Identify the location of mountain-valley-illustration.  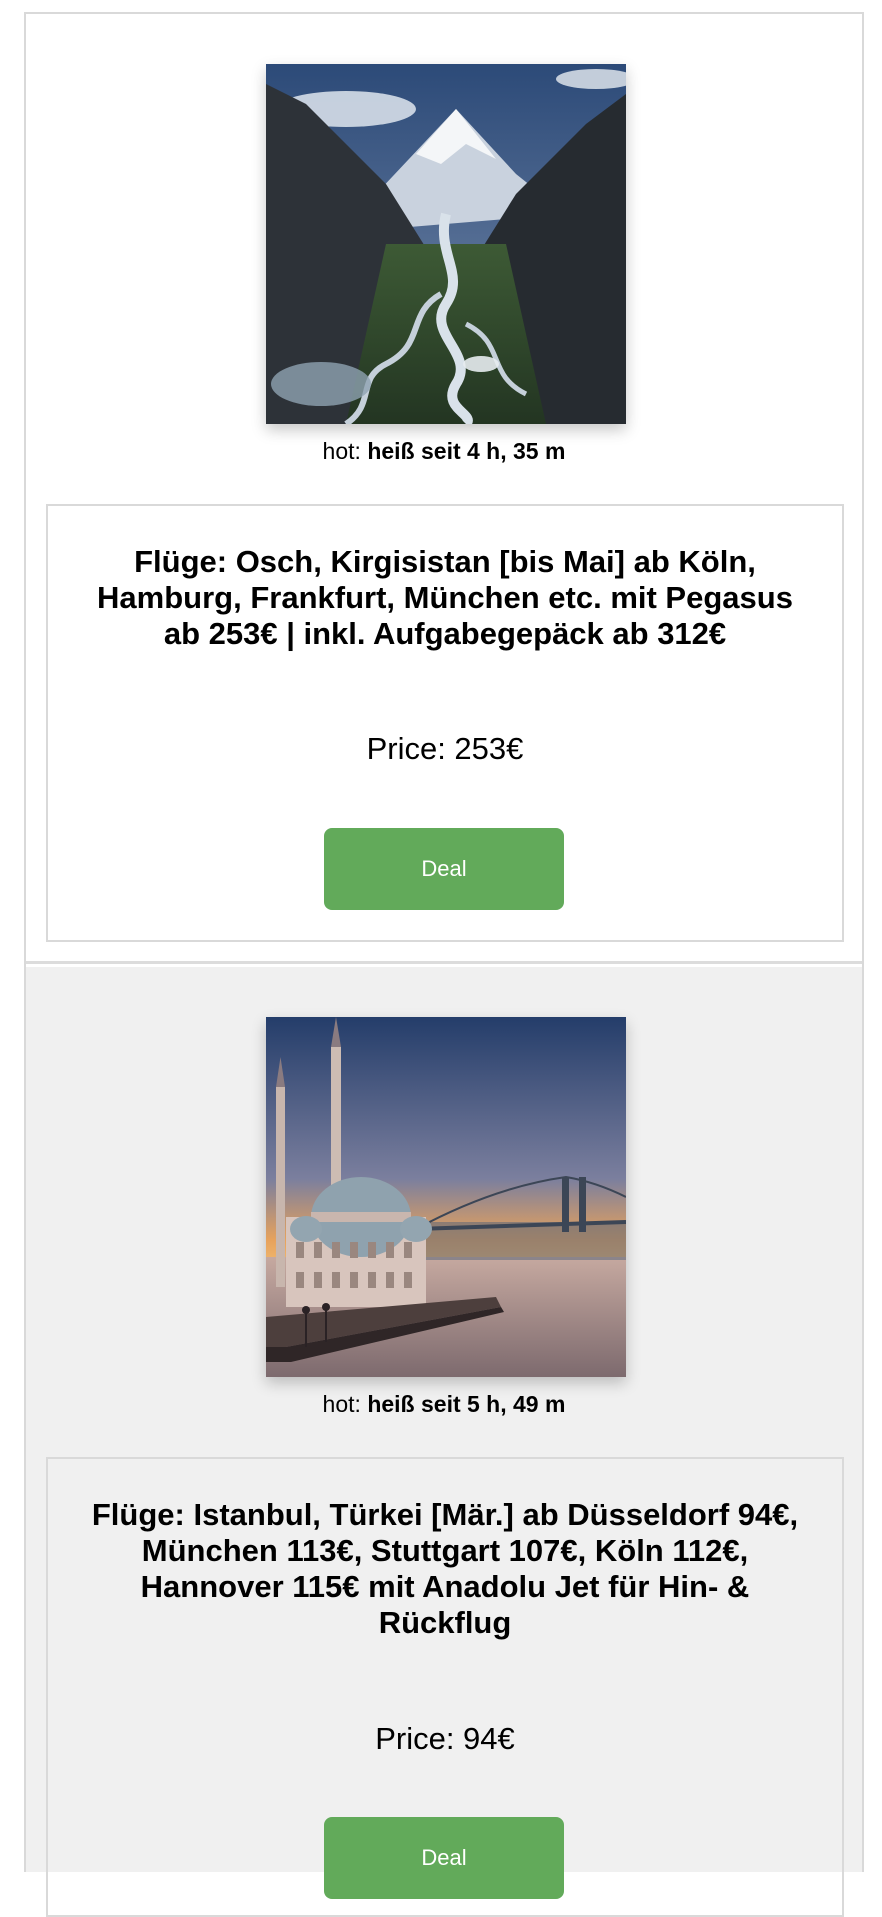
(446, 244).